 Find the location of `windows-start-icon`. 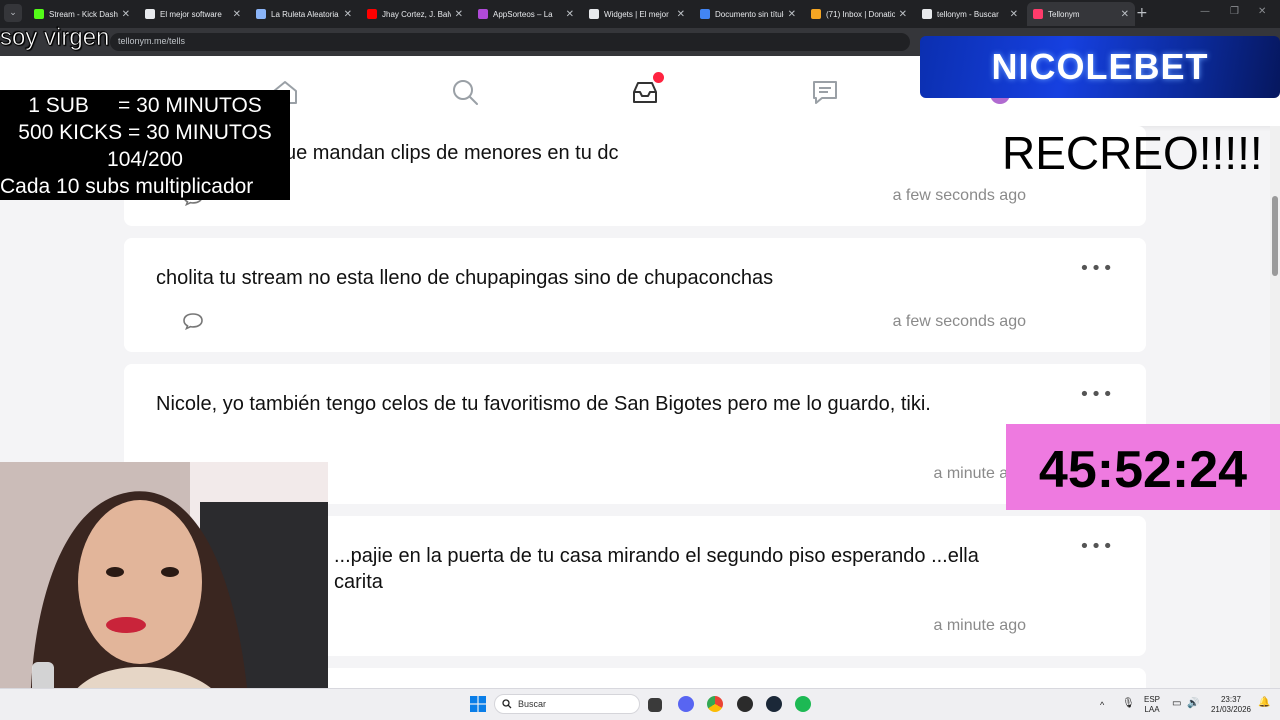

windows-start-icon is located at coordinates (478, 704).